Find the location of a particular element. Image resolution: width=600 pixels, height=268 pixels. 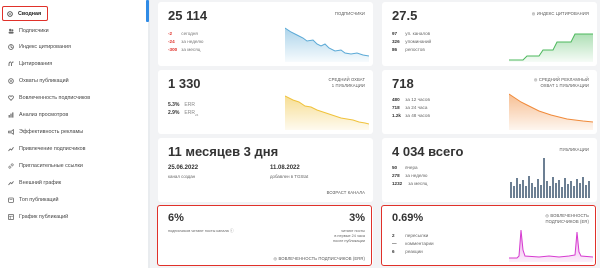

subscribers-sparkline is located at coordinates (327, 44).